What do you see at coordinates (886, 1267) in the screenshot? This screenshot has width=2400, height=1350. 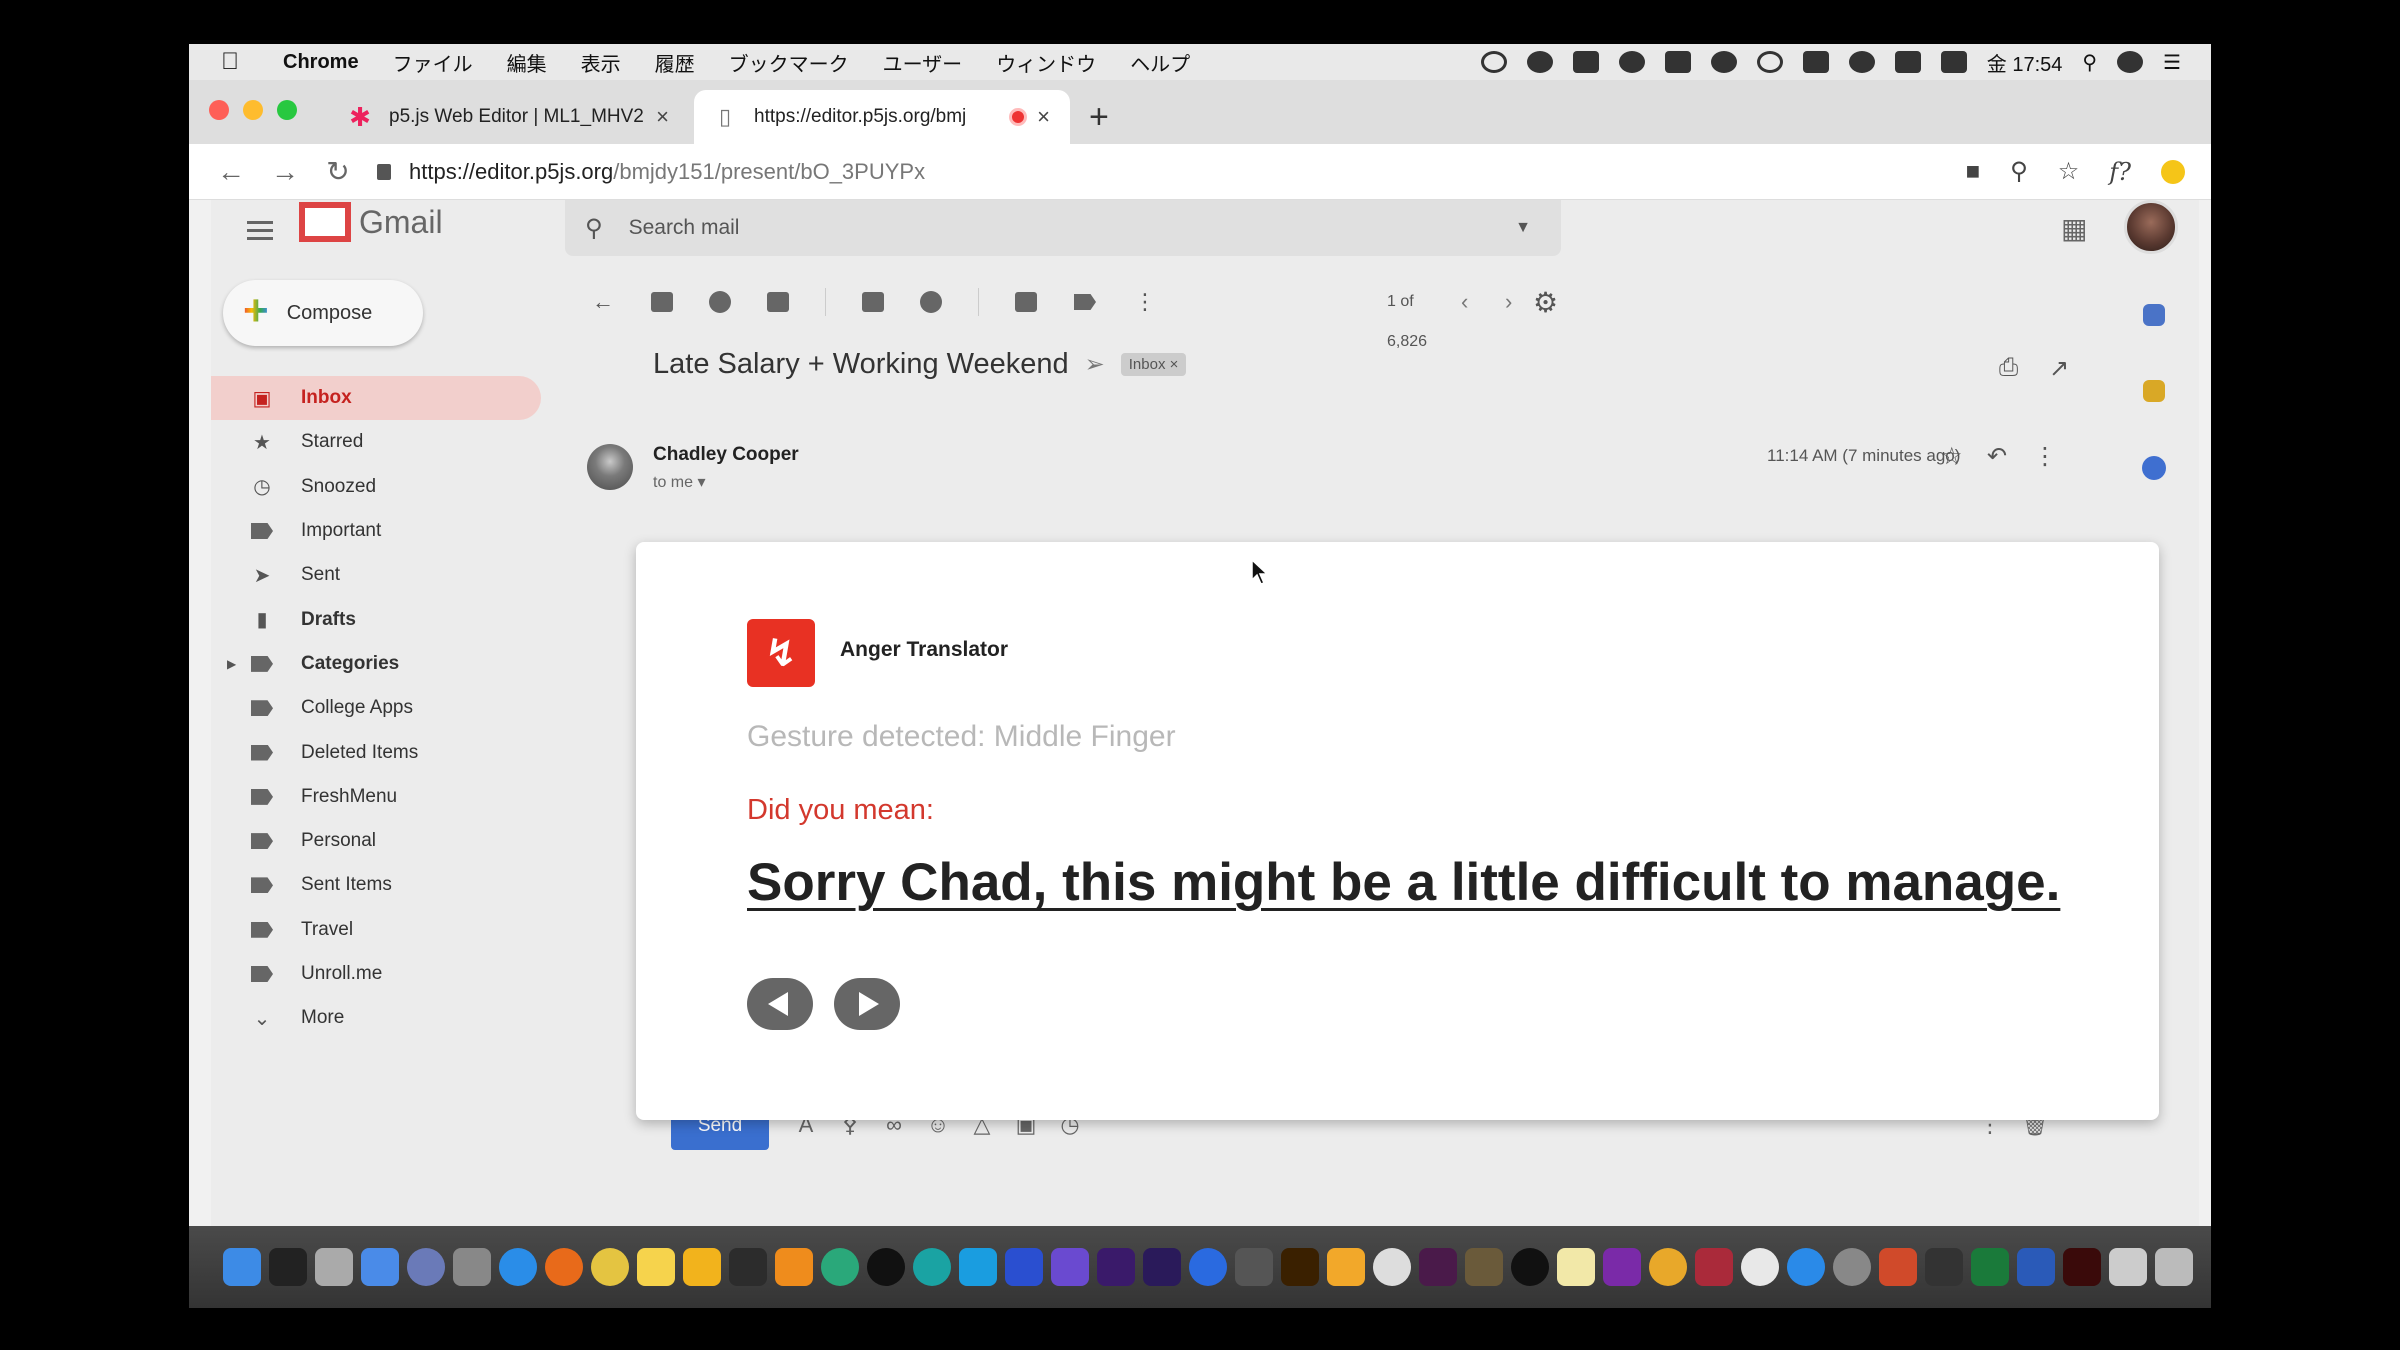 I see `p5-app-icon` at bounding box center [886, 1267].